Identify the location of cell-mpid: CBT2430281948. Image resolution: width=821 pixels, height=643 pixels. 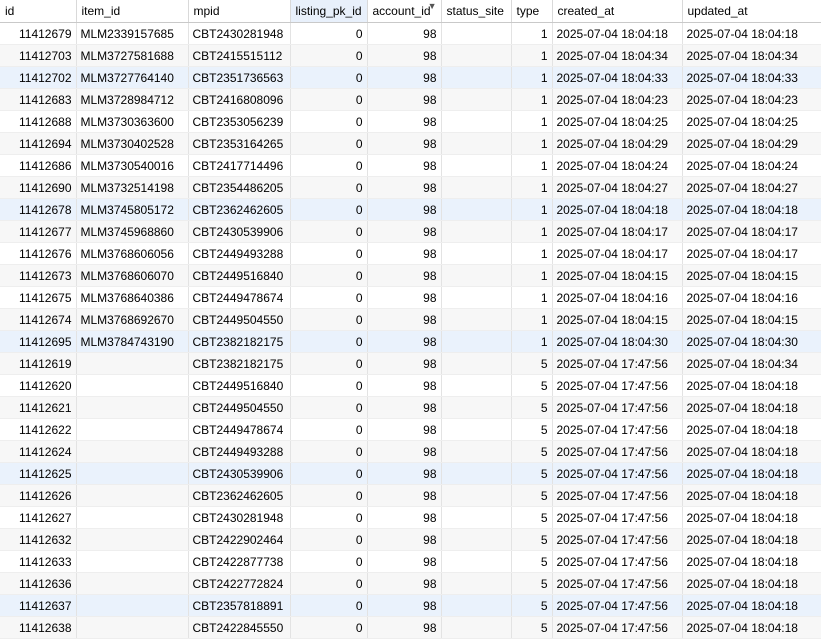
(239, 517).